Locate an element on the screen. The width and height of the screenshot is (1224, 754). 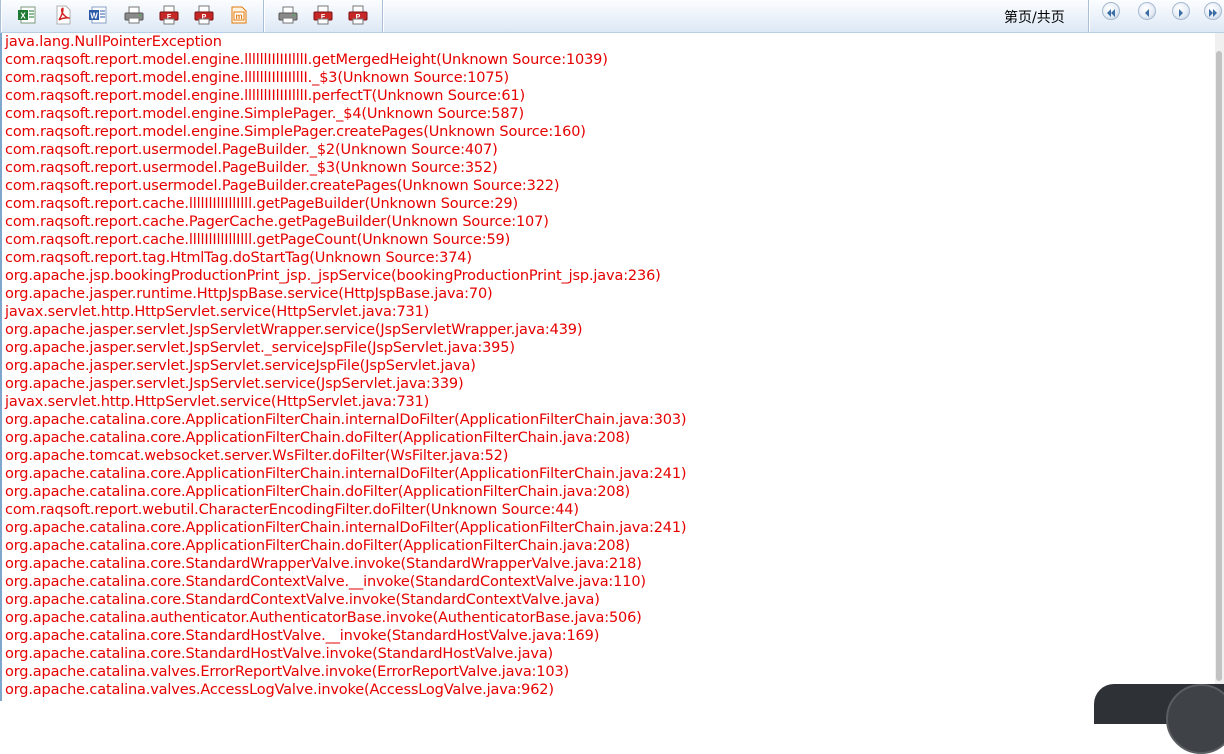
flash-print-group-button: F is located at coordinates (323, 15).